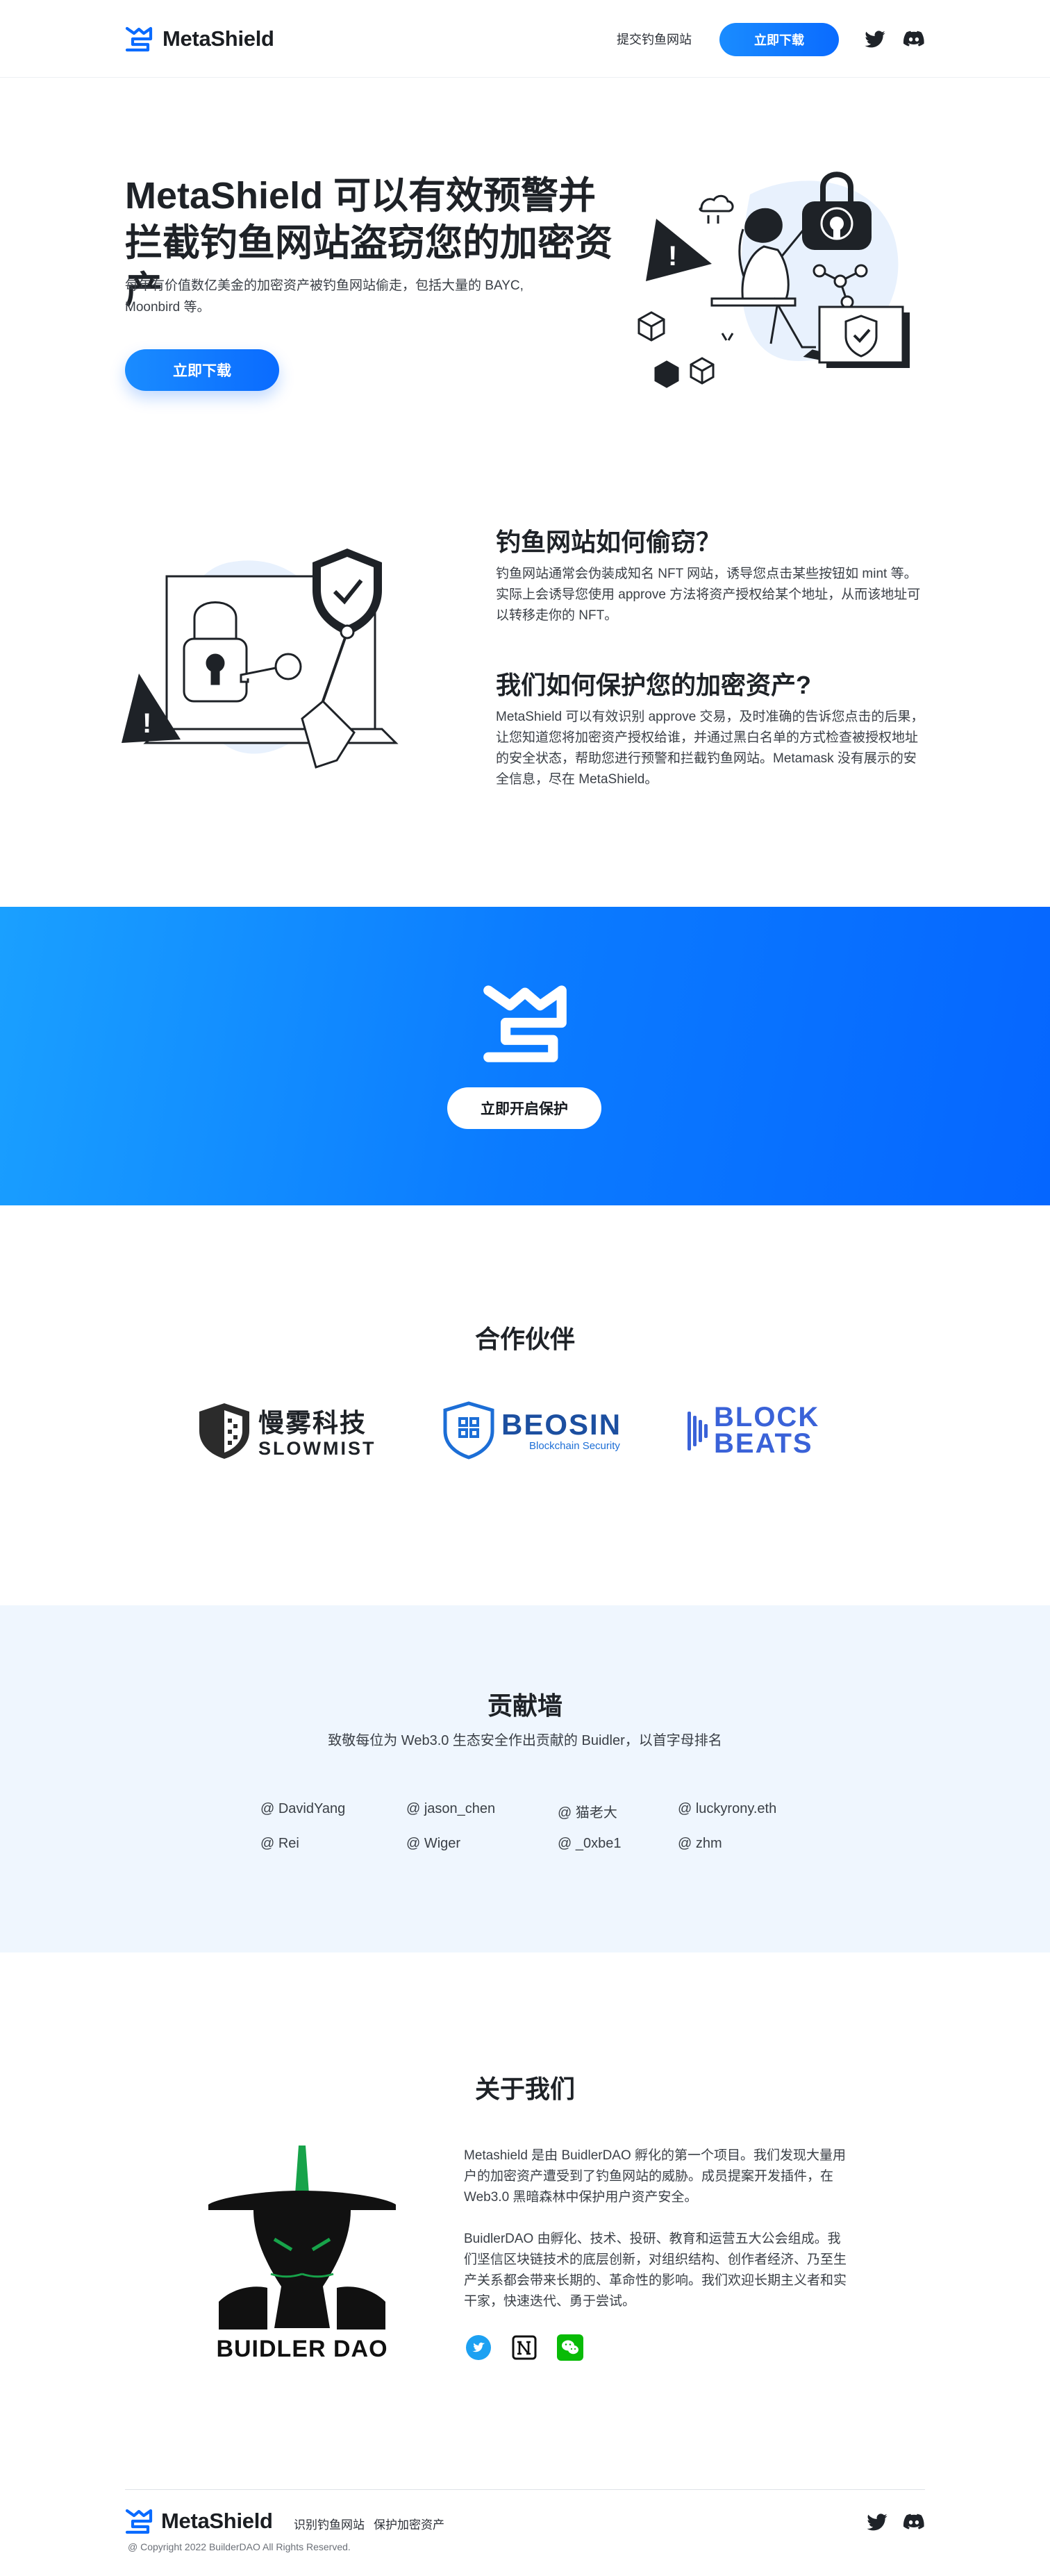 This screenshot has height=2576, width=1050. Describe the element at coordinates (524, 1705) in the screenshot. I see `contributors-title: 贡献墙` at that location.